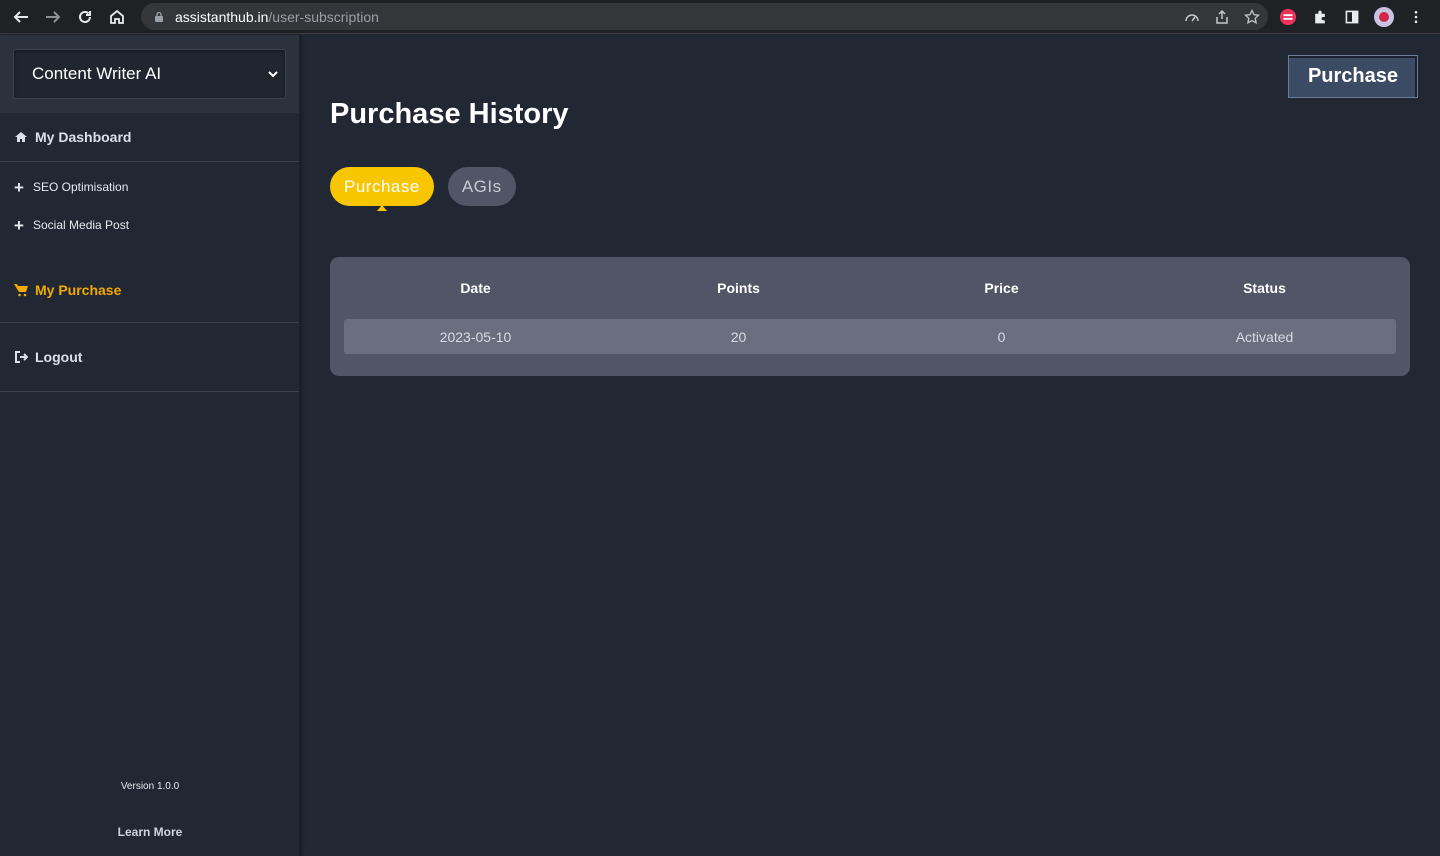  I want to click on sidebar-item-label: Logout, so click(59, 357).